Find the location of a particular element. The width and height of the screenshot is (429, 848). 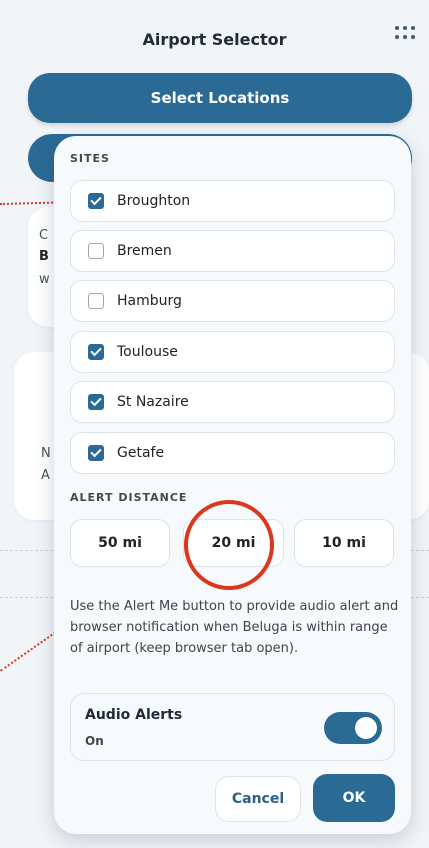

site-toulouse: Toulouse is located at coordinates (232, 352).